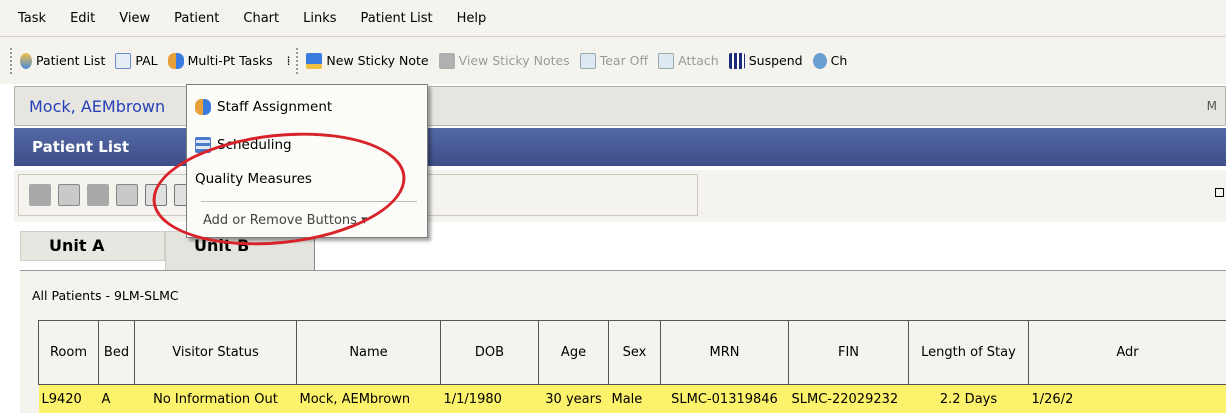 The height and width of the screenshot is (413, 1226). What do you see at coordinates (968, 352) in the screenshot?
I see `column-header-length-of-stay: Length of Stay` at bounding box center [968, 352].